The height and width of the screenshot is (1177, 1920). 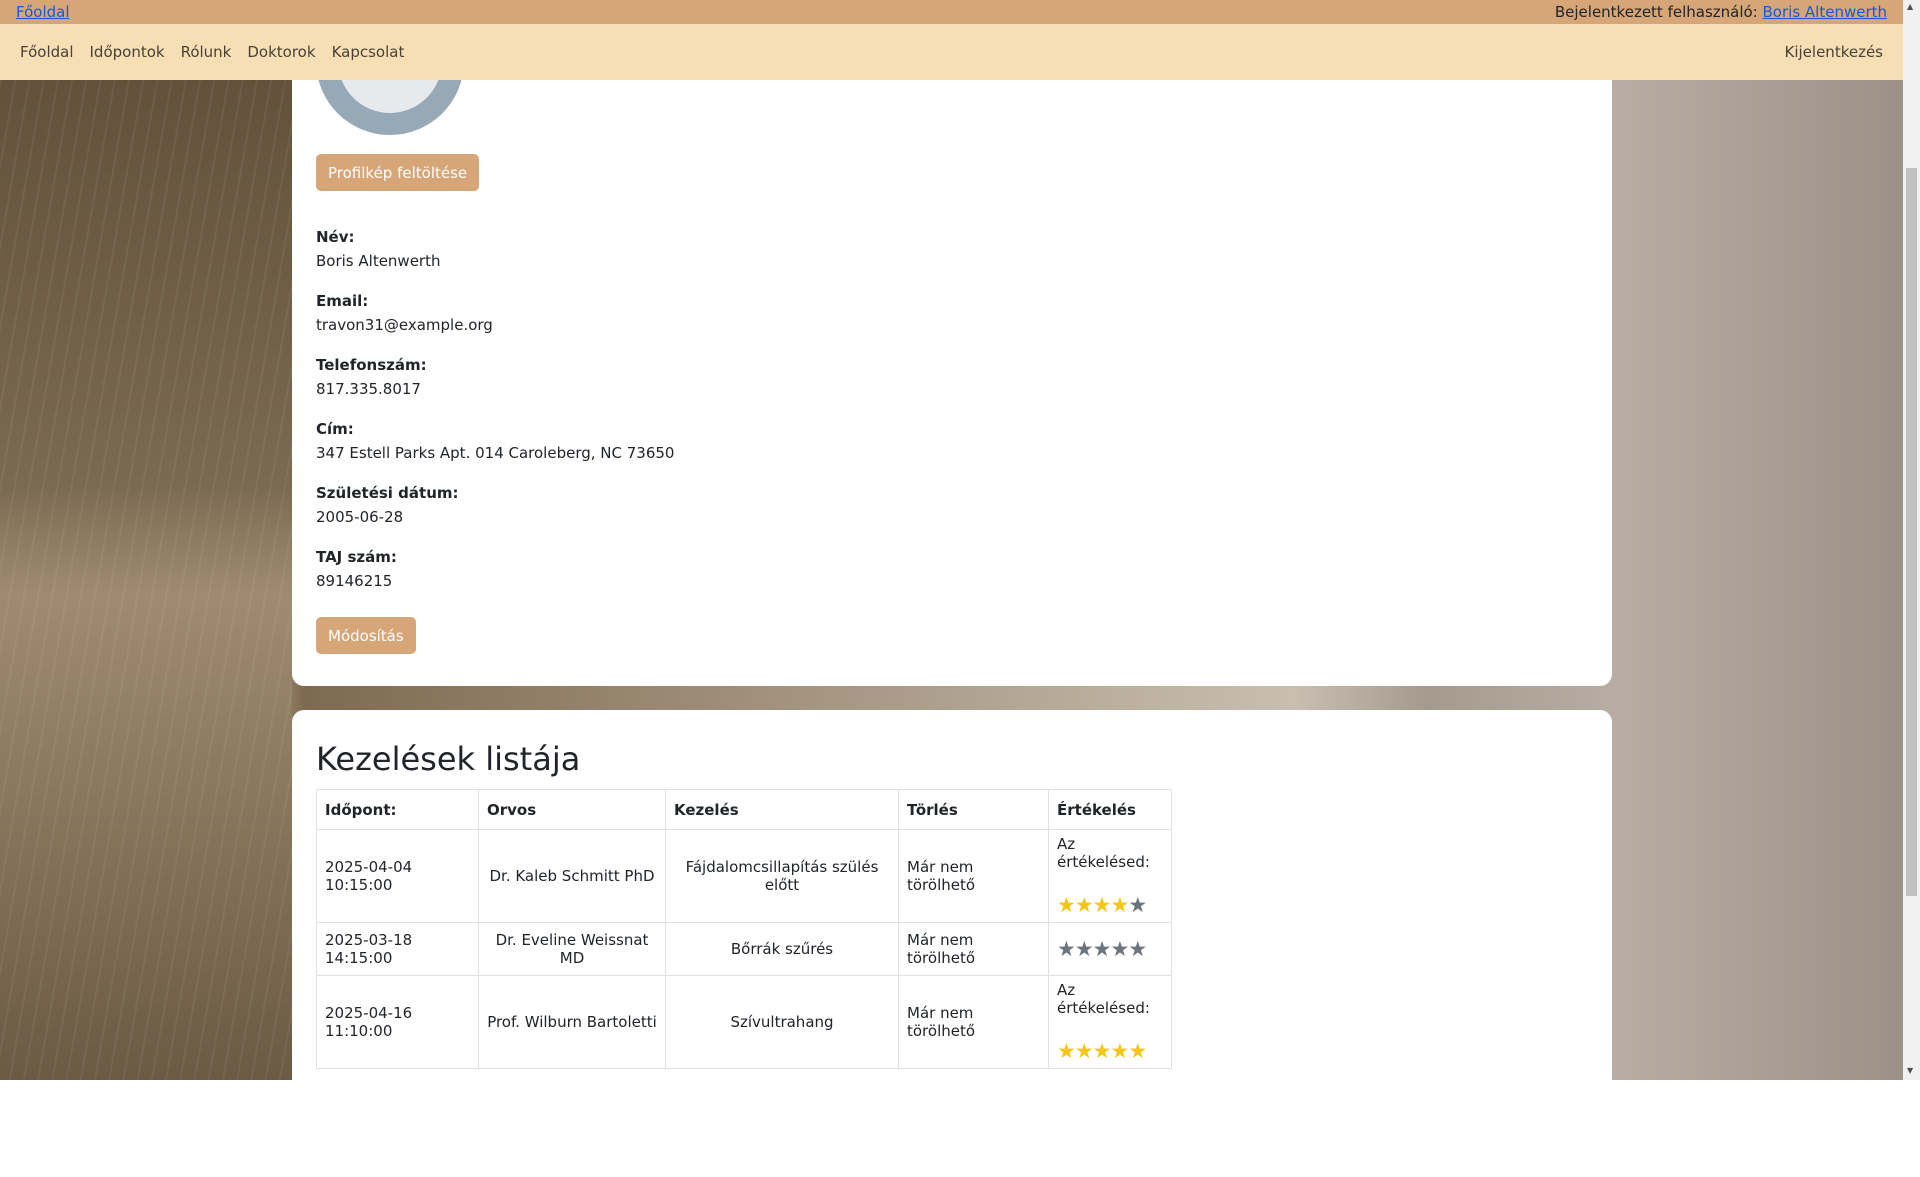 What do you see at coordinates (360, 517) in the screenshot?
I see `field-value: 2005-06-28` at bounding box center [360, 517].